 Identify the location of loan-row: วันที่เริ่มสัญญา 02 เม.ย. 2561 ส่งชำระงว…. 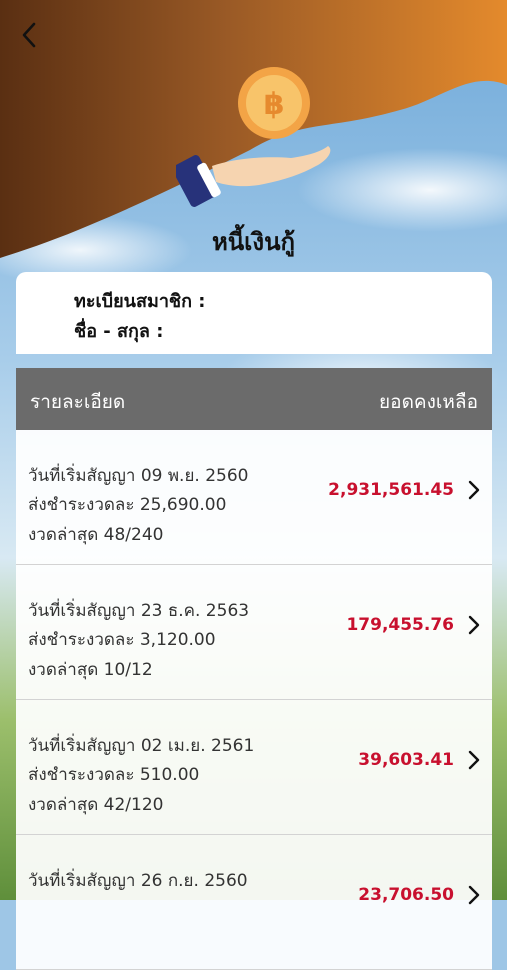
(254, 767).